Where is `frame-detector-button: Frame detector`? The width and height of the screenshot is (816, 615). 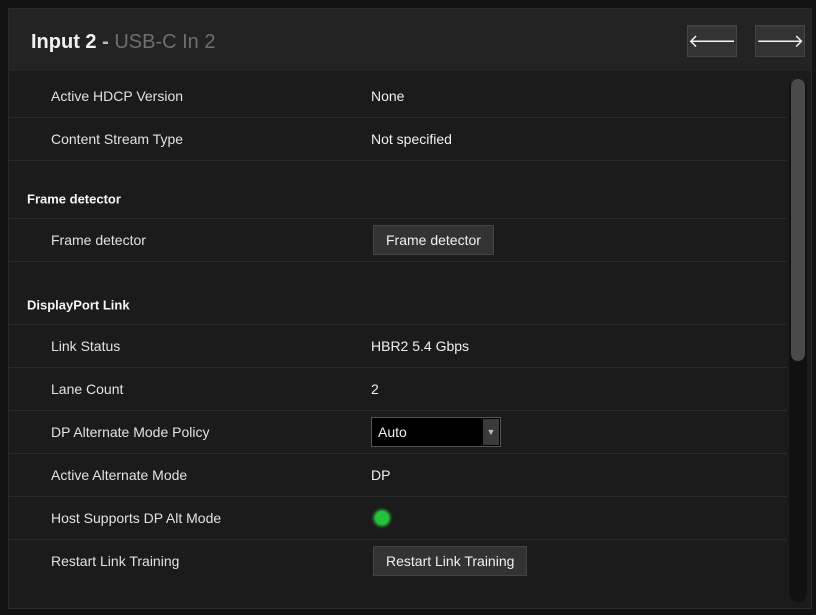
frame-detector-button: Frame detector is located at coordinates (433, 240).